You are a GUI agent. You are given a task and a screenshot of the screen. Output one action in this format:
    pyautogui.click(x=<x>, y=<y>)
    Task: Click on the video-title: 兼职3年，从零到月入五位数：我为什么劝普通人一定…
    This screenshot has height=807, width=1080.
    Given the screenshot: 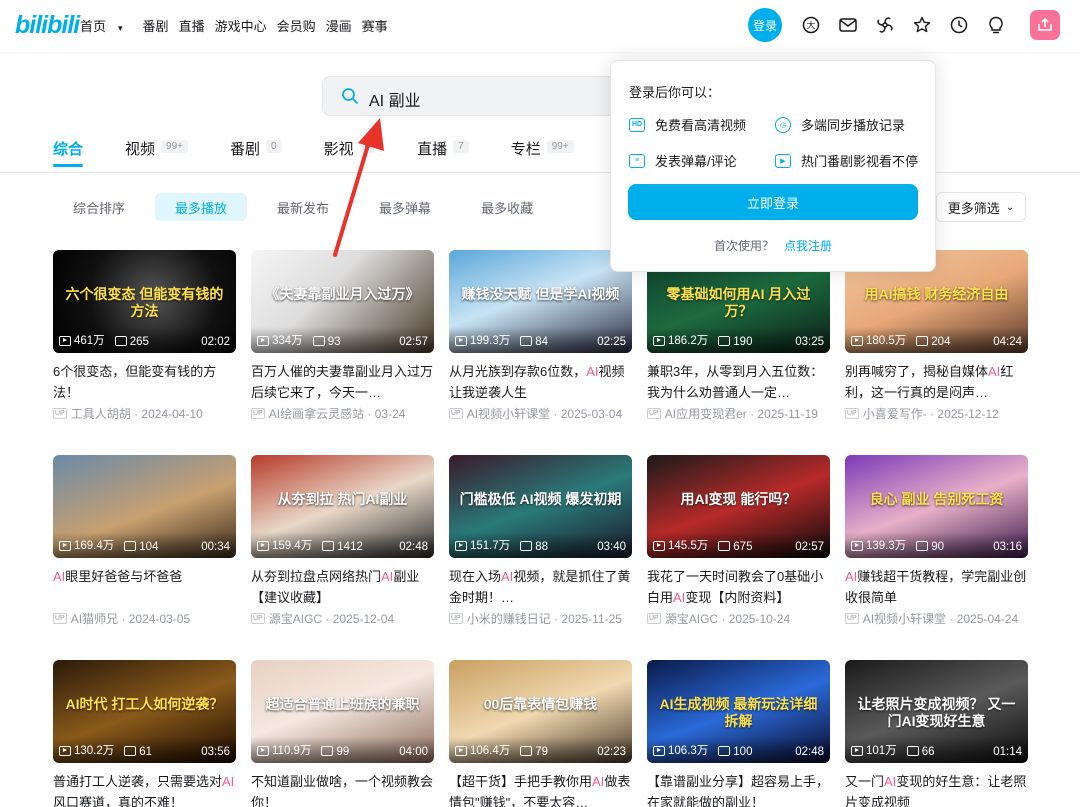 What is the action you would take?
    pyautogui.click(x=738, y=382)
    